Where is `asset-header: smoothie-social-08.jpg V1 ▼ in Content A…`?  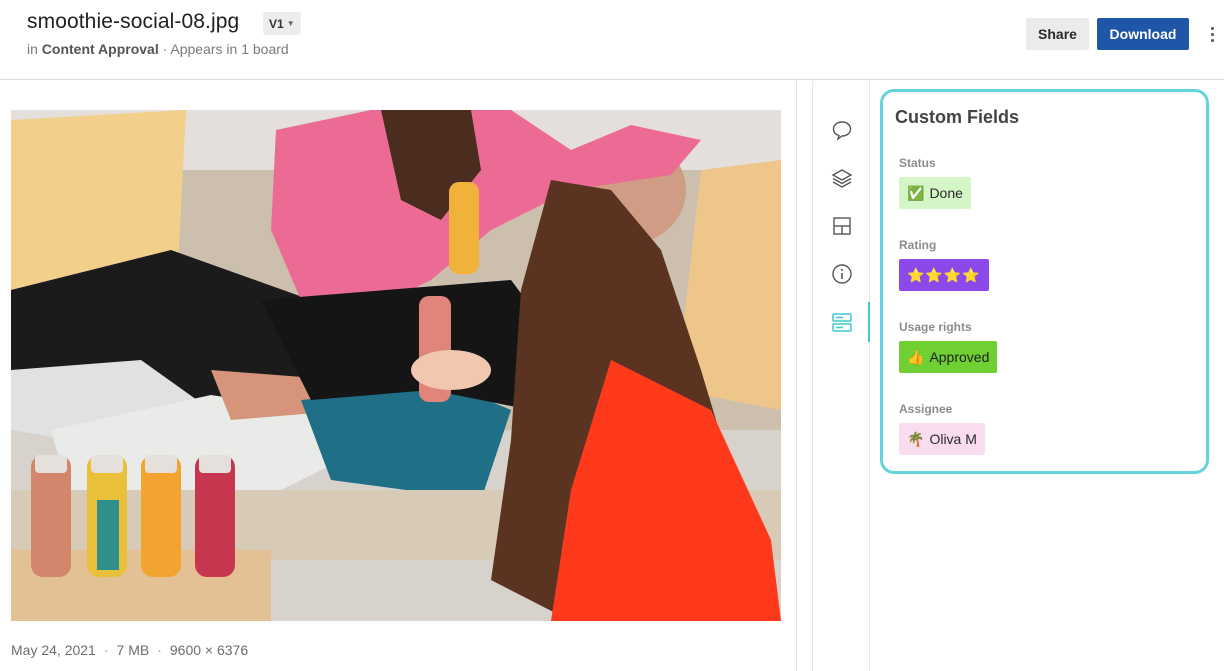 asset-header: smoothie-social-08.jpg V1 ▼ in Content A… is located at coordinates (612, 40).